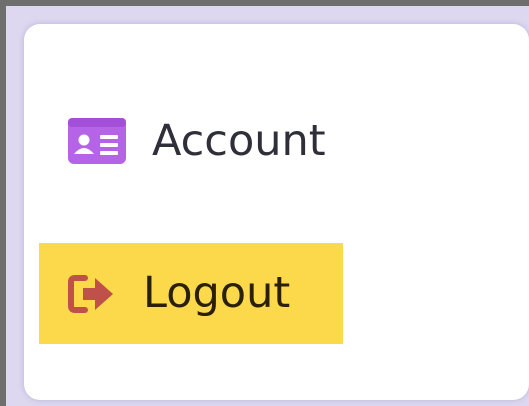 The height and width of the screenshot is (406, 529). Describe the element at coordinates (91, 294) in the screenshot. I see `sign-out-icon` at that location.